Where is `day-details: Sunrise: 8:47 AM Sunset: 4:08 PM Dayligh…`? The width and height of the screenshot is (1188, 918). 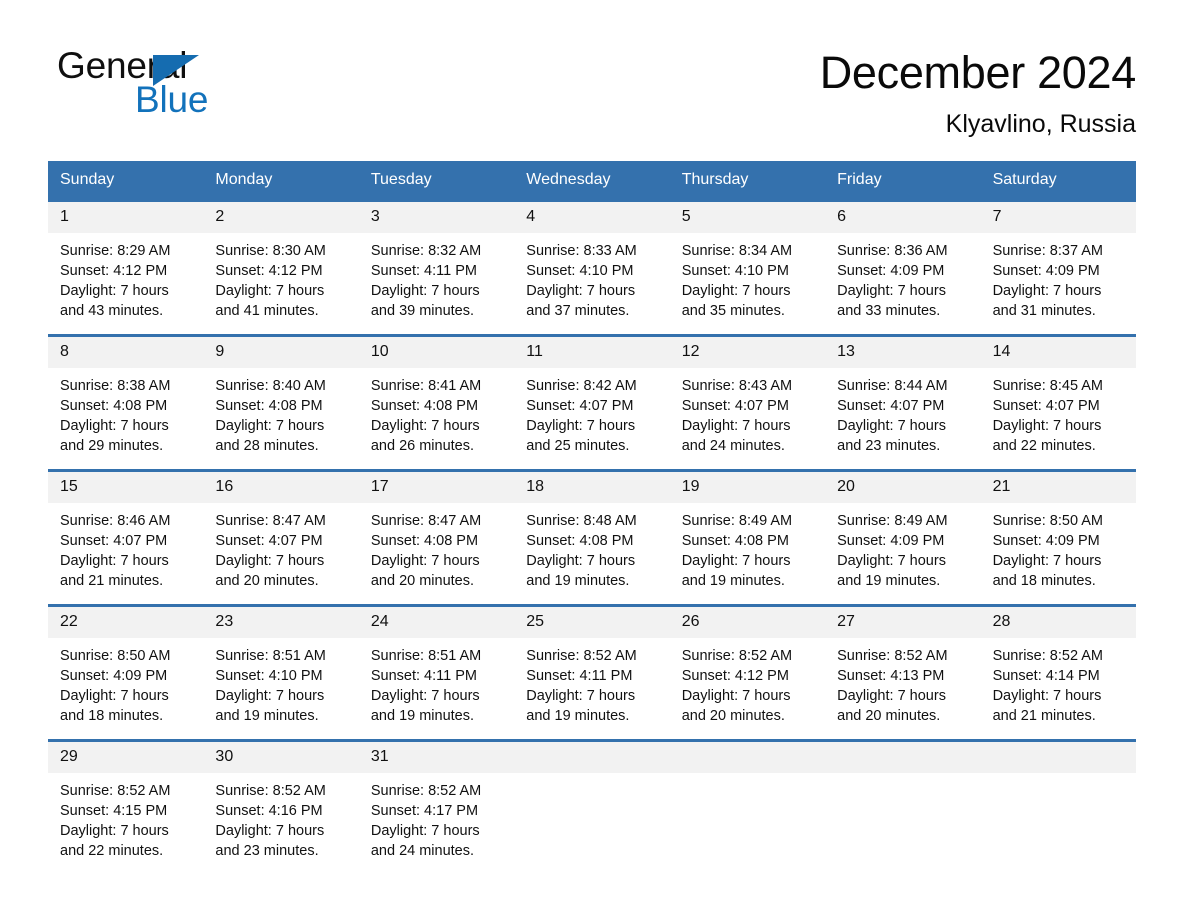
day-details: Sunrise: 8:47 AM Sunset: 4:08 PM Dayligh… is located at coordinates (436, 547).